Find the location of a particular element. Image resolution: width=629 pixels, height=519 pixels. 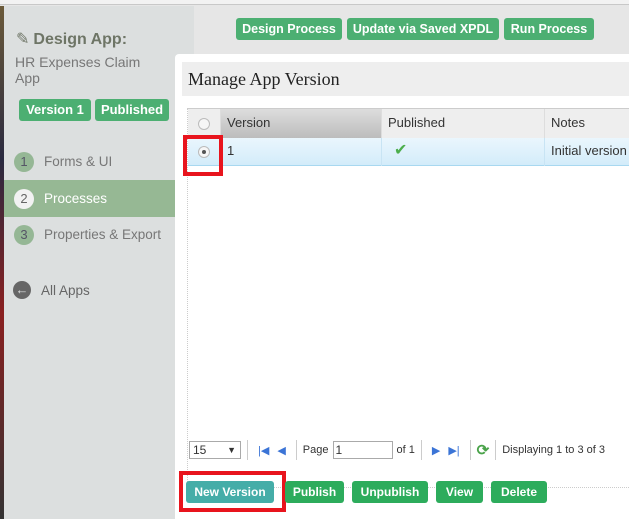

nav-label: Properties & Export is located at coordinates (103, 234).